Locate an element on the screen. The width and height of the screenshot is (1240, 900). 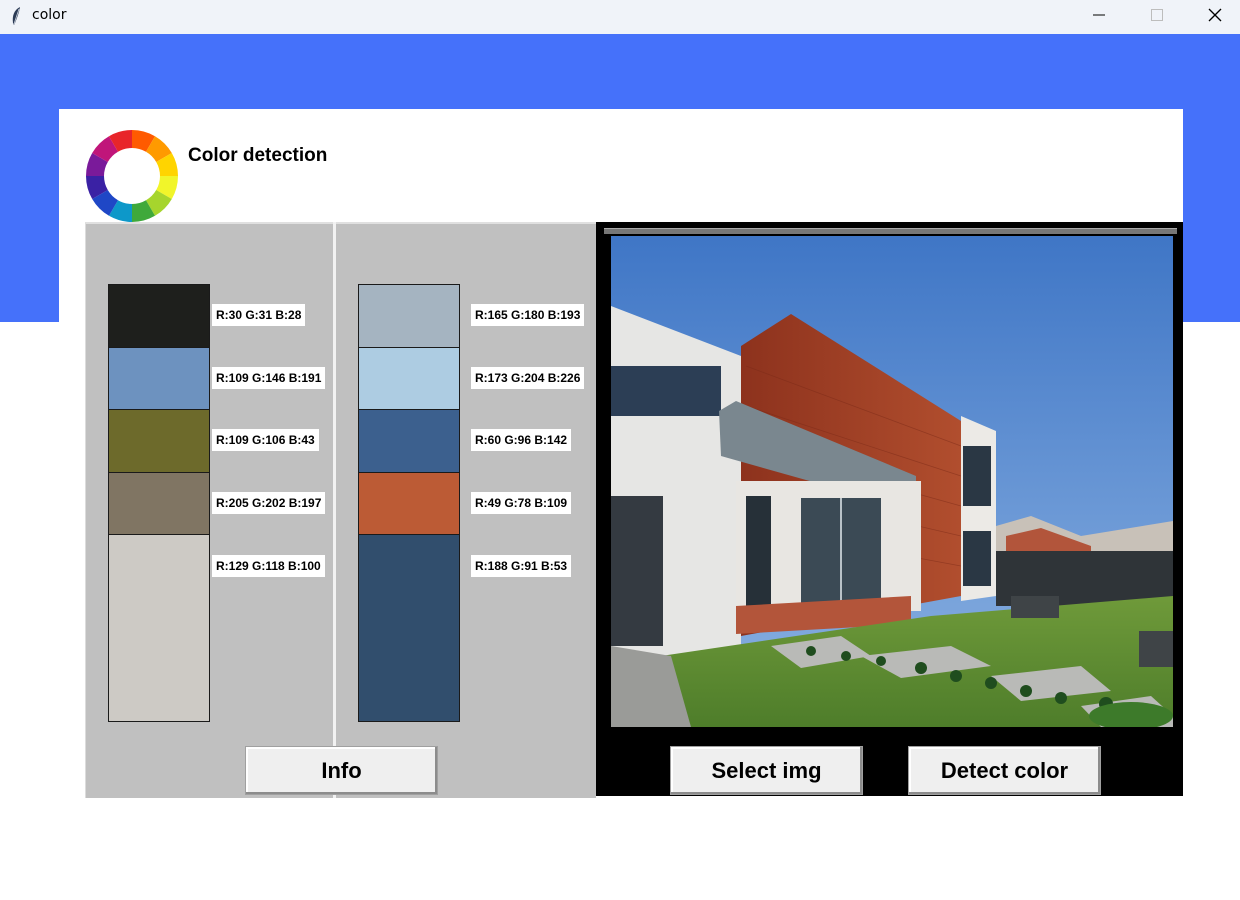
swatch-stack-left is located at coordinates (159, 503).